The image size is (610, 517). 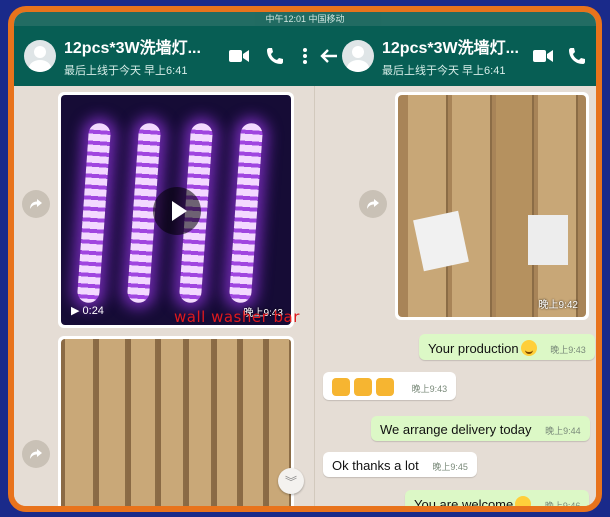 I want to click on image-message, so click(x=176, y=421).